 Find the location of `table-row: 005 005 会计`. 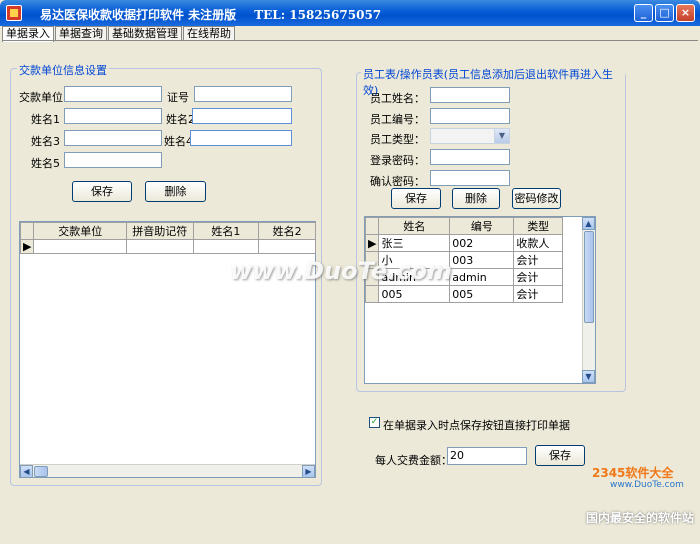

table-row: 005 005 会计 is located at coordinates (463, 294).